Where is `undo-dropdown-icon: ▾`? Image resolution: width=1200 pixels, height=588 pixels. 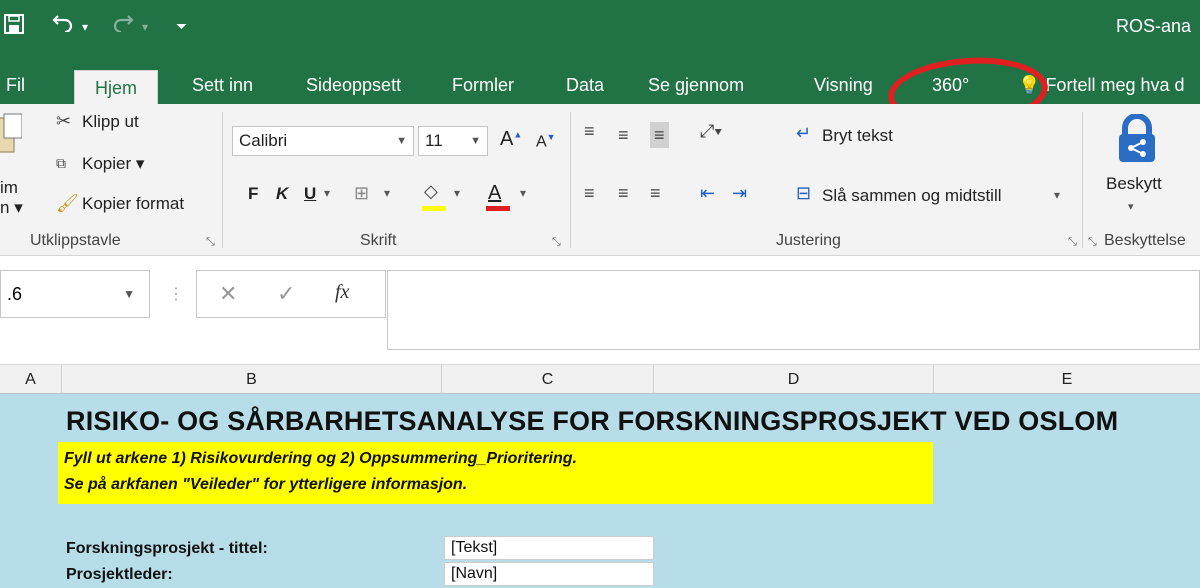 undo-dropdown-icon: ▾ is located at coordinates (85, 27).